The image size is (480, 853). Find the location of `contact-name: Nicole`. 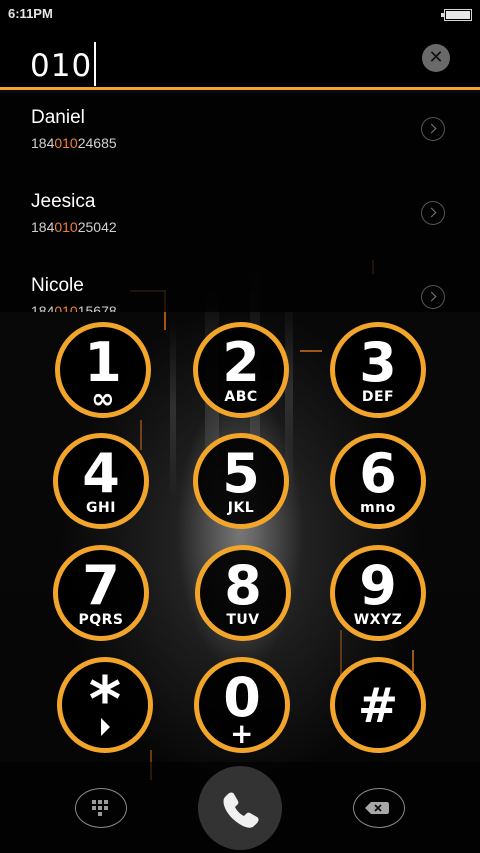

contact-name: Nicole is located at coordinates (57, 285).